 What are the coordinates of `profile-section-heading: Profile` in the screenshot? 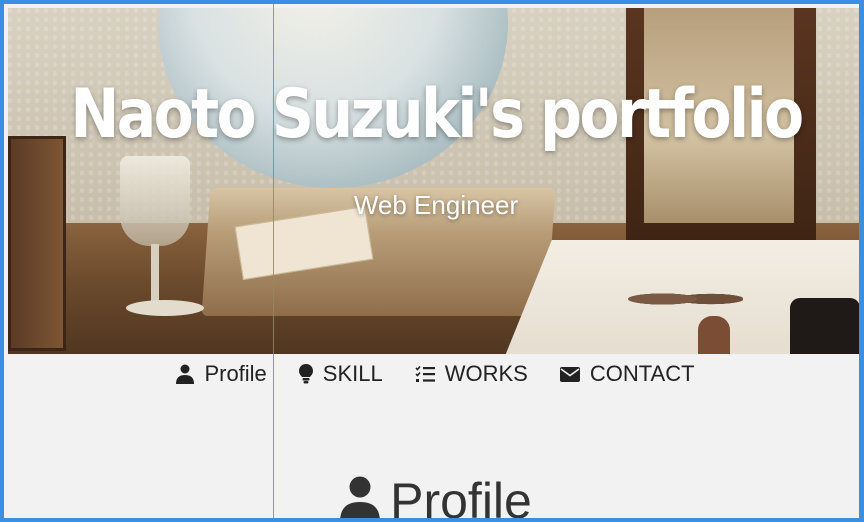 It's located at (431, 497).